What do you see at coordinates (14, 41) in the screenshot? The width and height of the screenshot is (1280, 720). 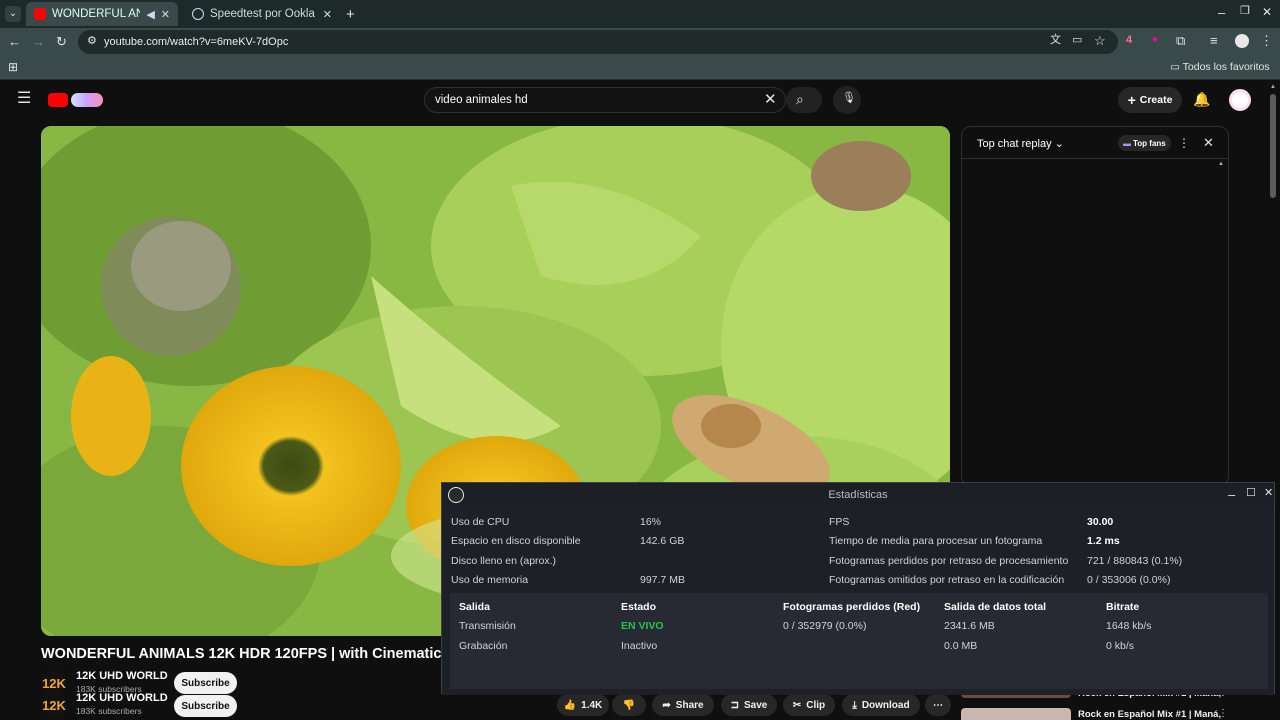 I see `back-icon: ←` at bounding box center [14, 41].